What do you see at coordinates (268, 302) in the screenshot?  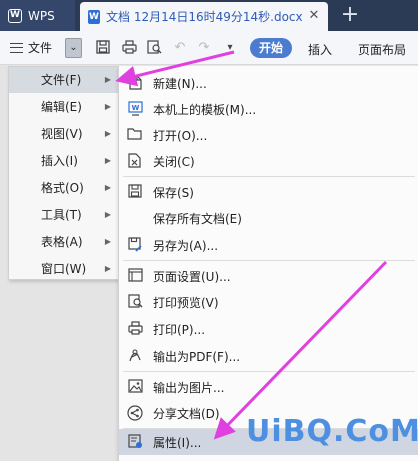 I see `submenu-item-print-preview: 打印预览(V)` at bounding box center [268, 302].